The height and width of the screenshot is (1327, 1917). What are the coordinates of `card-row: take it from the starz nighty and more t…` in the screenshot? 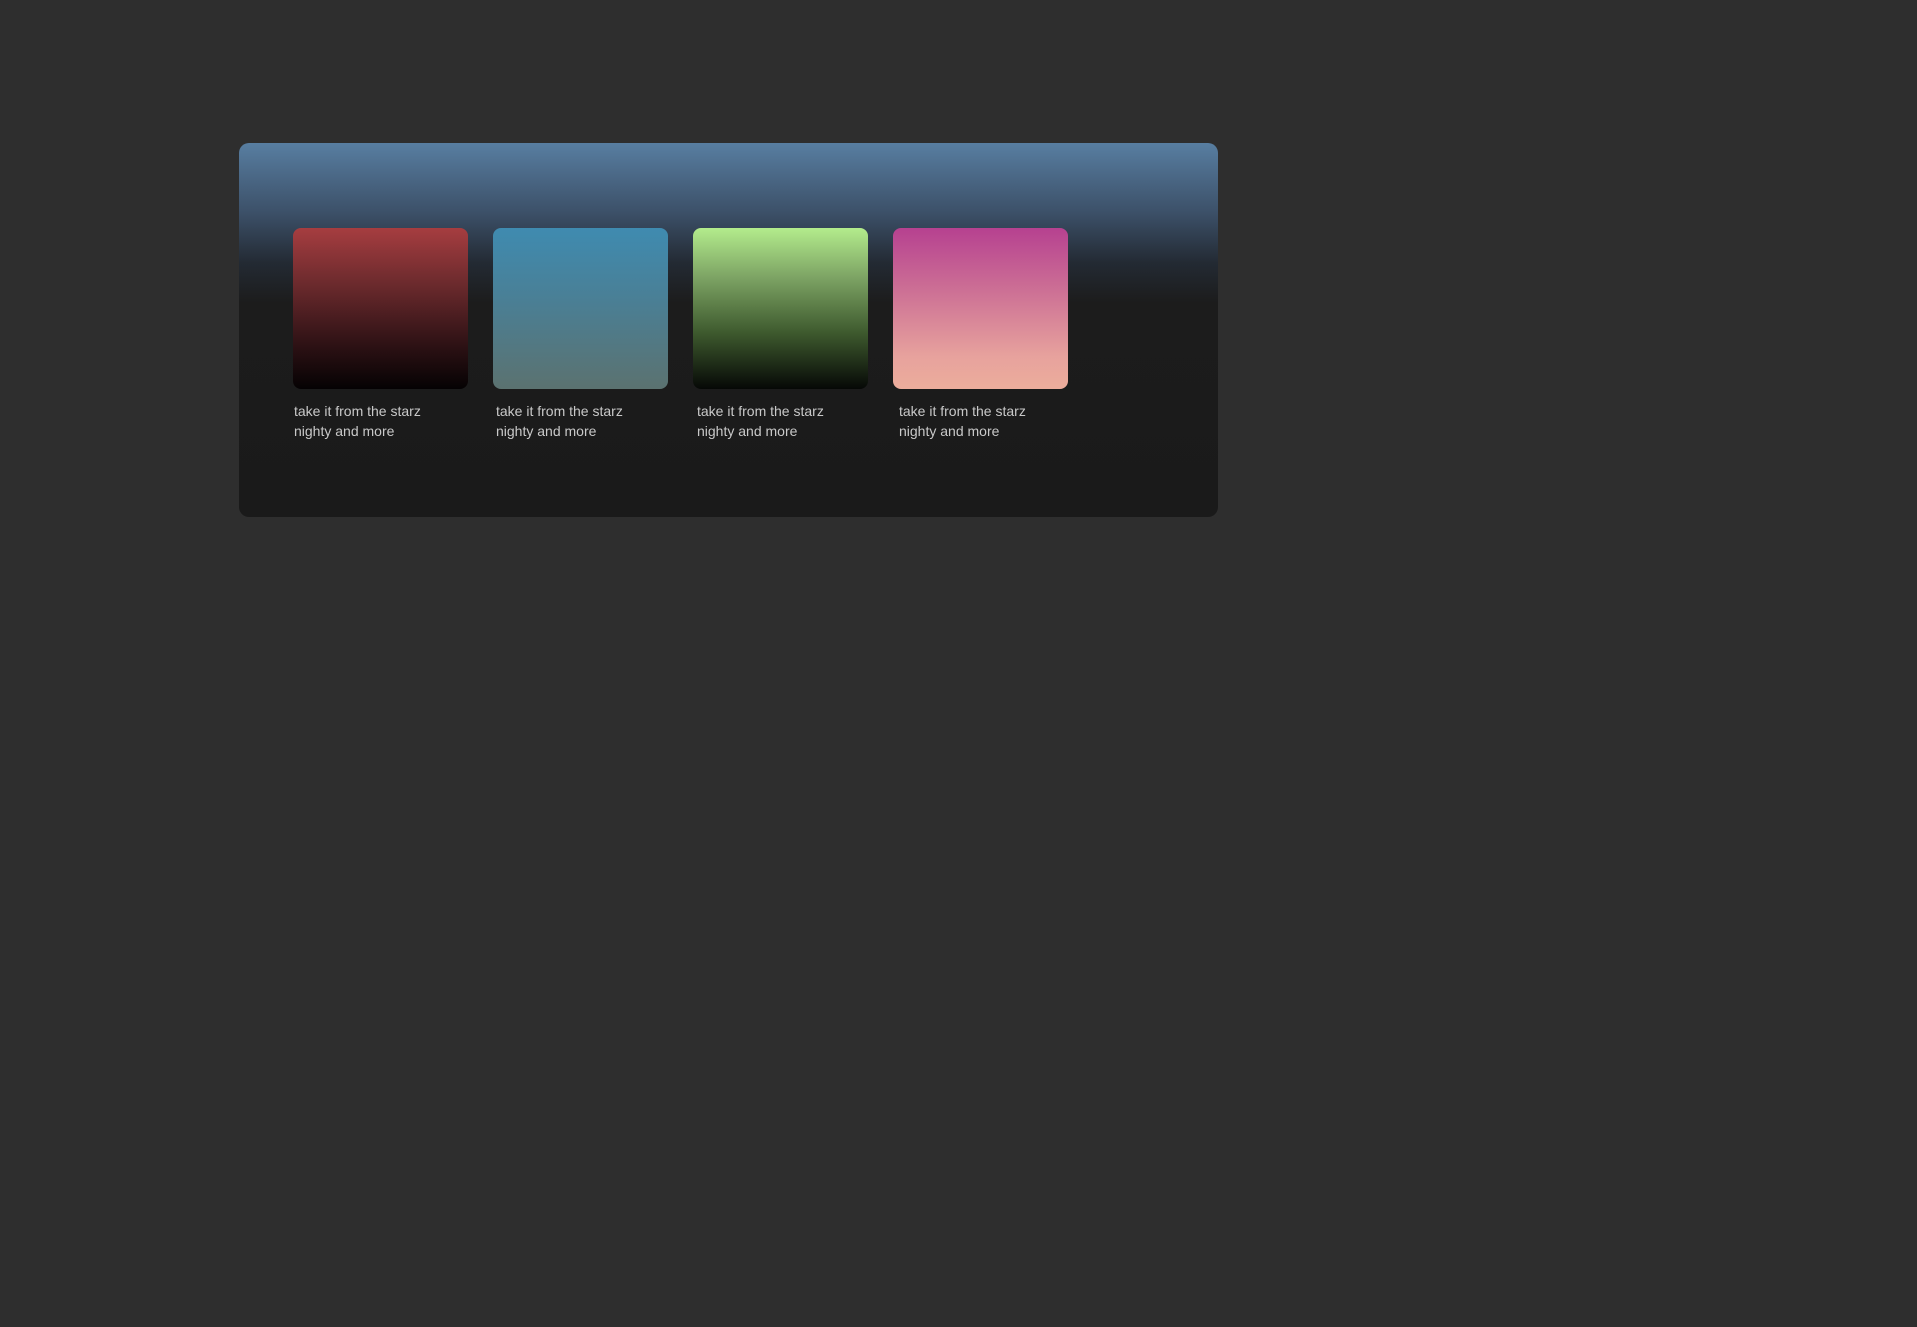 It's located at (680, 334).